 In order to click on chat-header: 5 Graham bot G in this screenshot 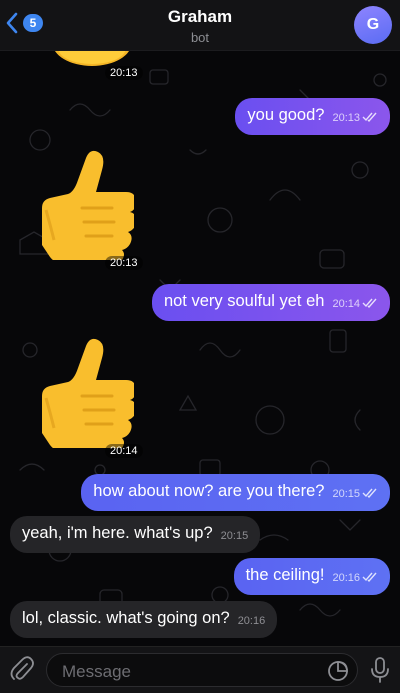, I will do `click(200, 25)`.